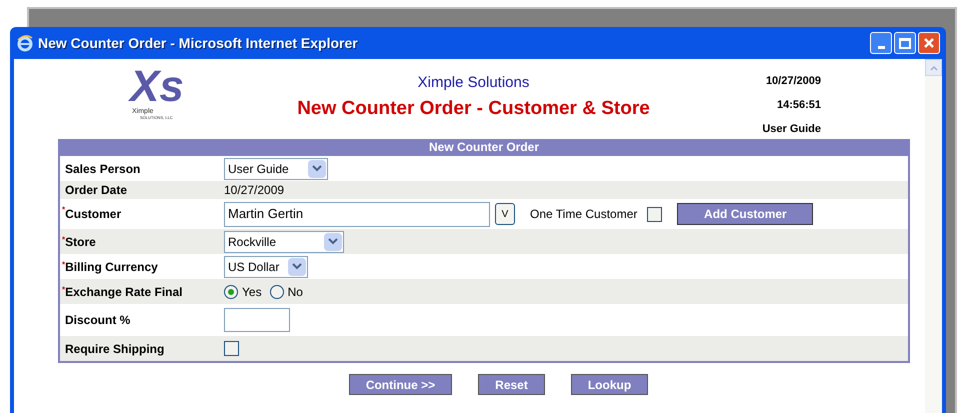 Image resolution: width=968 pixels, height=413 pixels. I want to click on action-button: Lookup, so click(609, 384).